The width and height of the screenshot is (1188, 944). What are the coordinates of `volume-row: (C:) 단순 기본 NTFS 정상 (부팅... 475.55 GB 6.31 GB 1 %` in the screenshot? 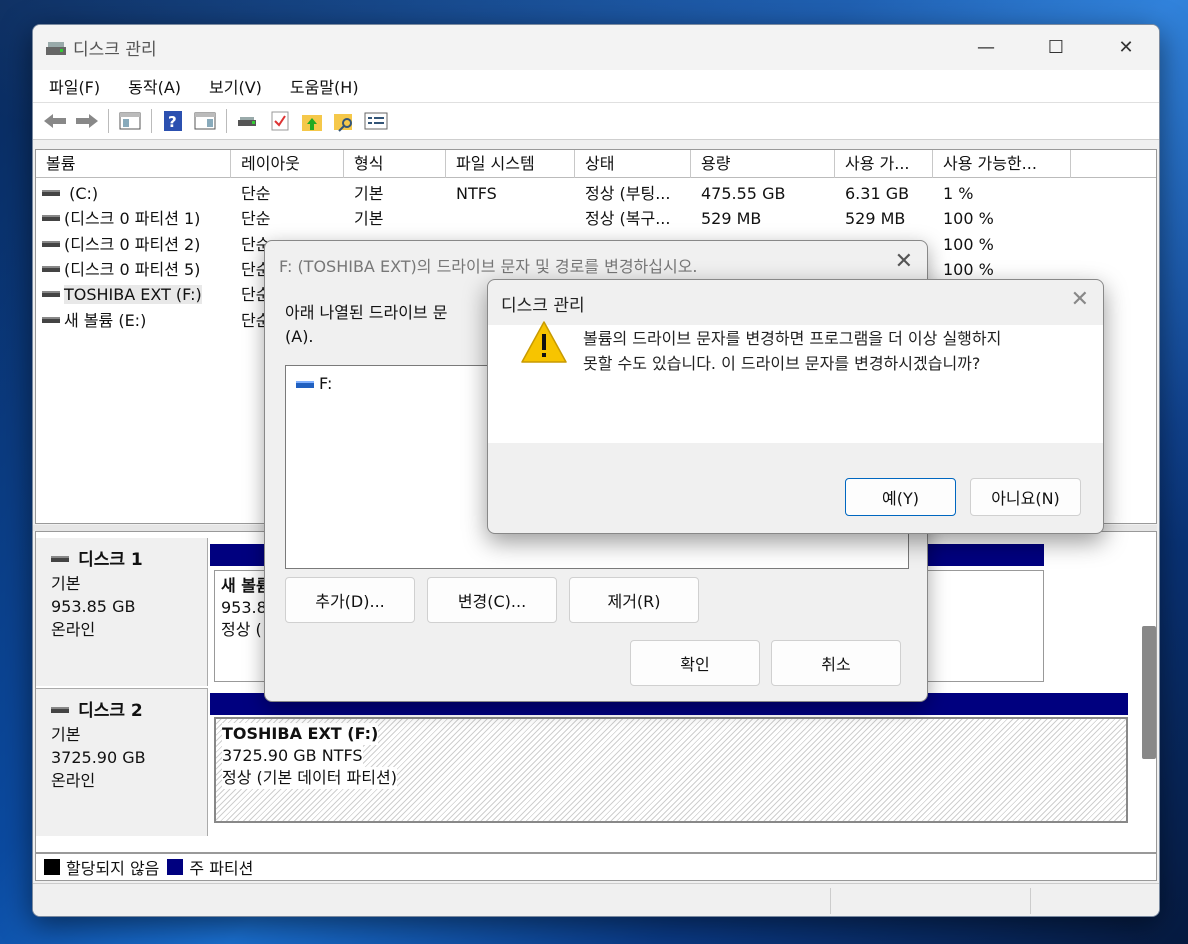 It's located at (596, 193).